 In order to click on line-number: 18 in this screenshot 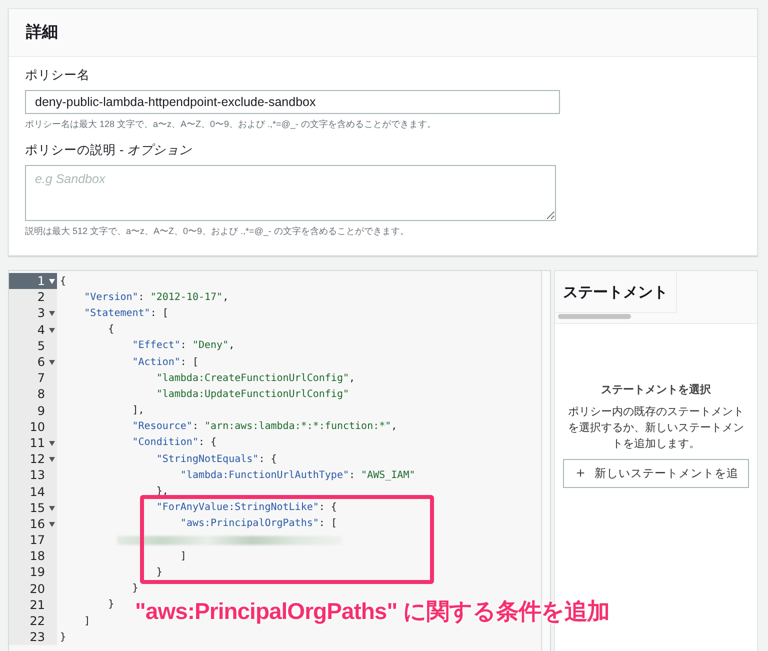, I will do `click(37, 556)`.